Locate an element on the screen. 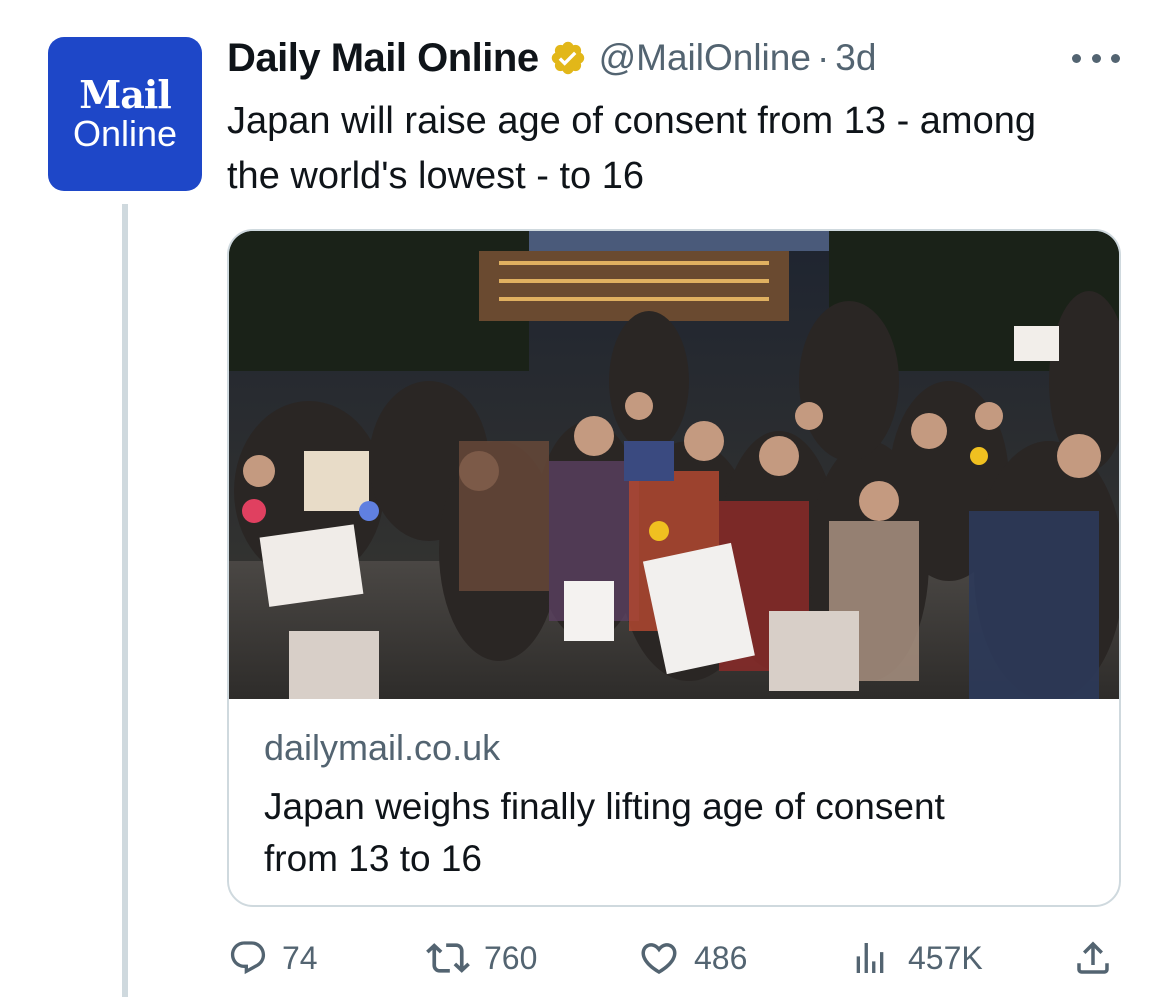 This screenshot has height=997, width=1170. like-count: 486 is located at coordinates (721, 957).